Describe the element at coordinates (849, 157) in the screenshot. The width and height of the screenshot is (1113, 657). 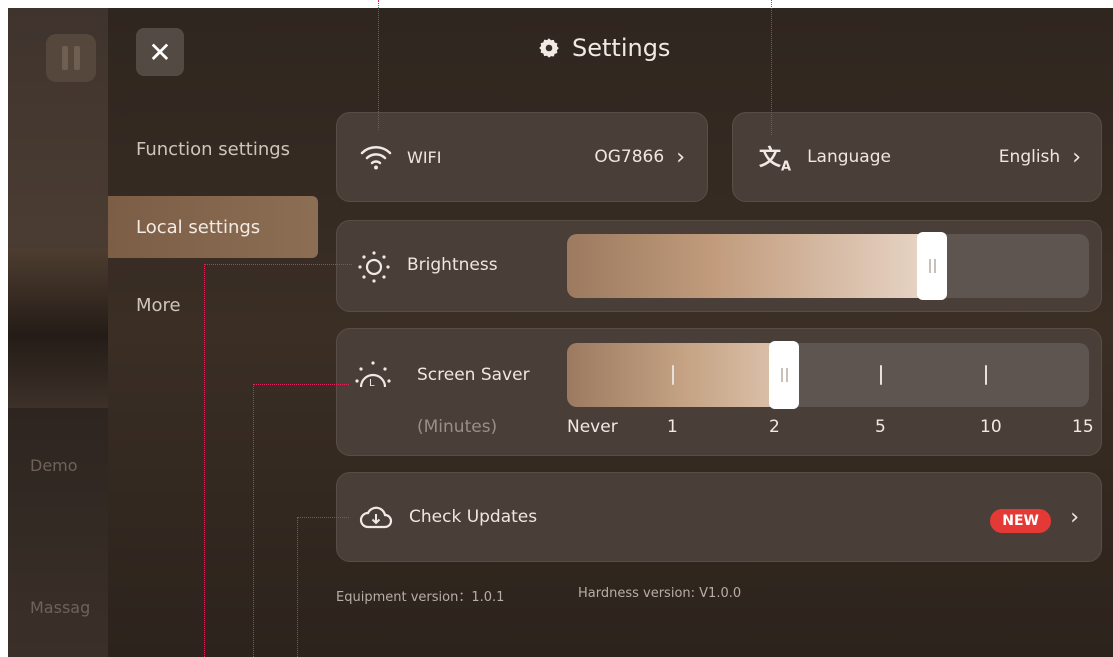
I see `language-label: Language` at that location.